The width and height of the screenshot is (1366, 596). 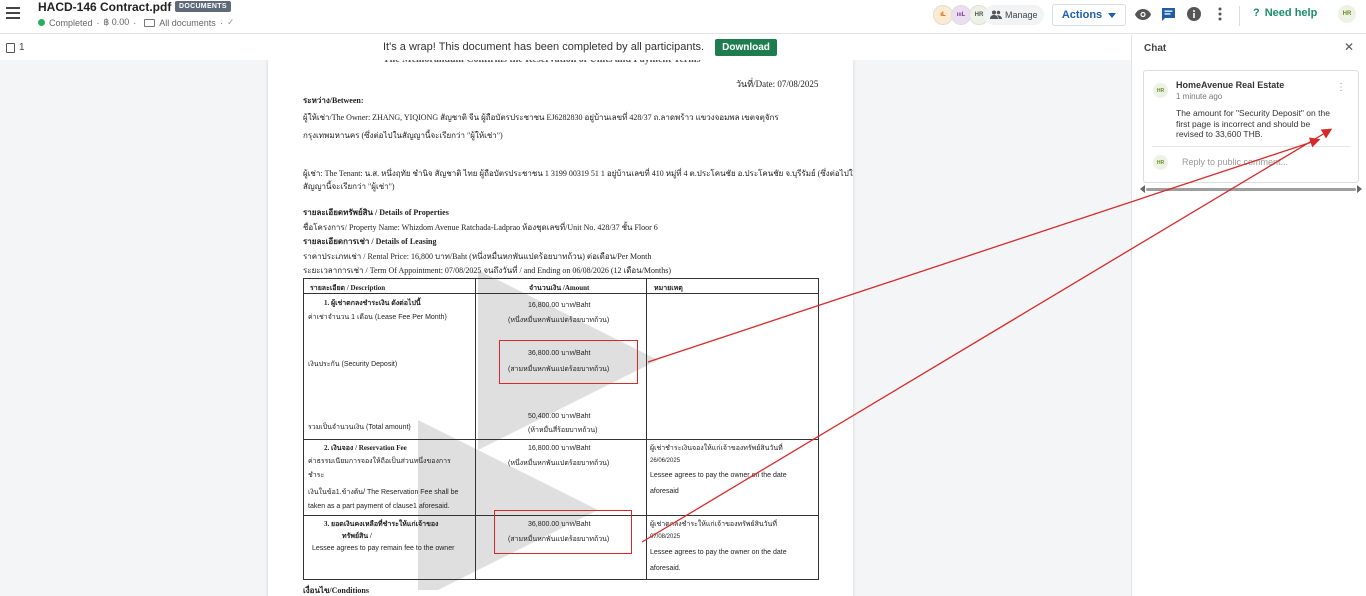 What do you see at coordinates (1349, 47) in the screenshot?
I see `close-icon: ✕` at bounding box center [1349, 47].